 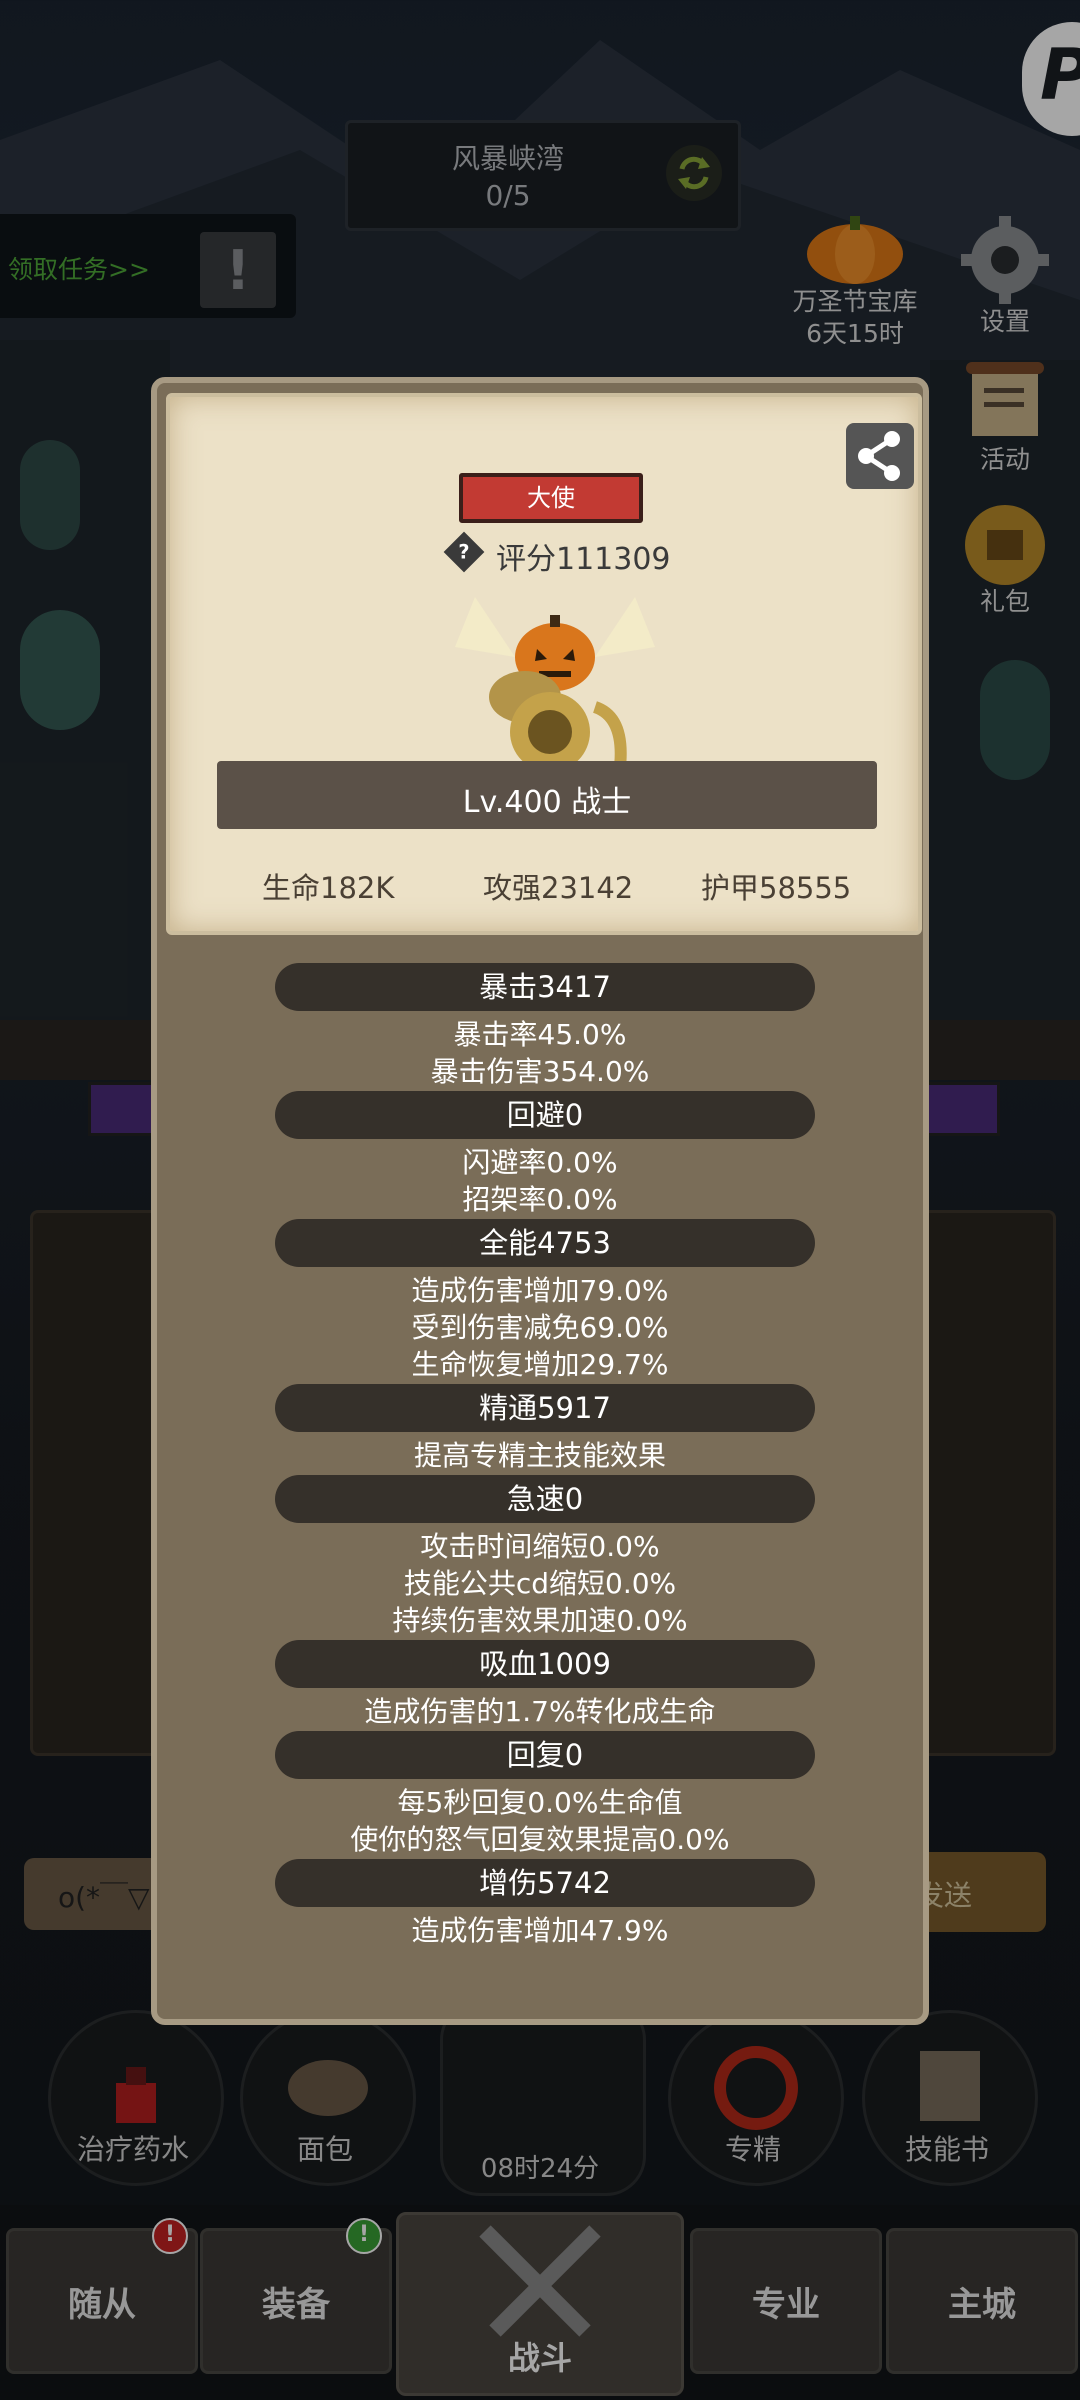 I want to click on stat-line: 造成伤害的1.7%转化成生命, so click(x=540, y=1711).